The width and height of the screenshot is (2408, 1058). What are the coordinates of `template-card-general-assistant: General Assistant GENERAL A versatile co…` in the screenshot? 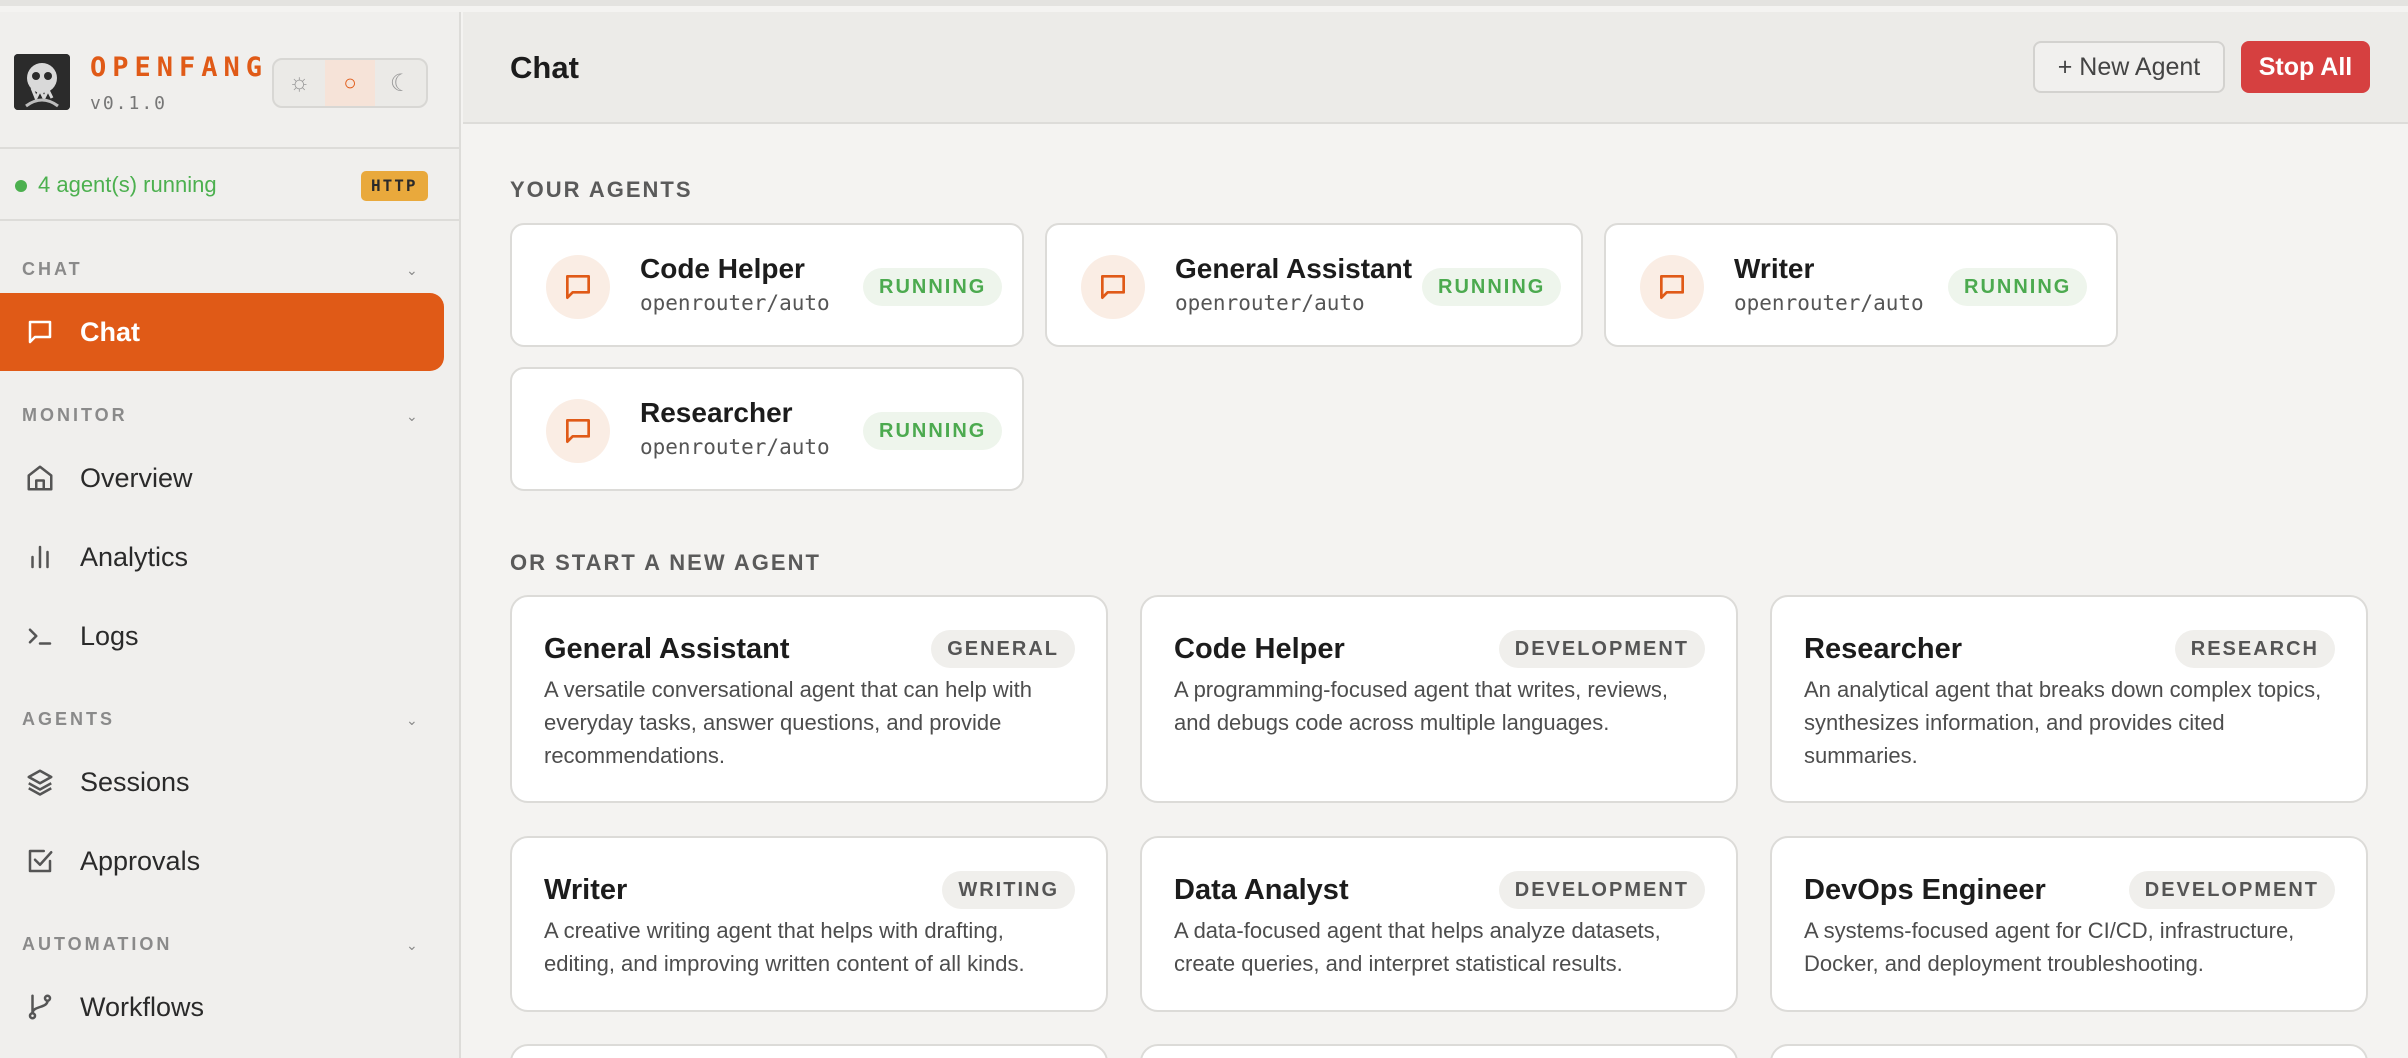 It's located at (809, 699).